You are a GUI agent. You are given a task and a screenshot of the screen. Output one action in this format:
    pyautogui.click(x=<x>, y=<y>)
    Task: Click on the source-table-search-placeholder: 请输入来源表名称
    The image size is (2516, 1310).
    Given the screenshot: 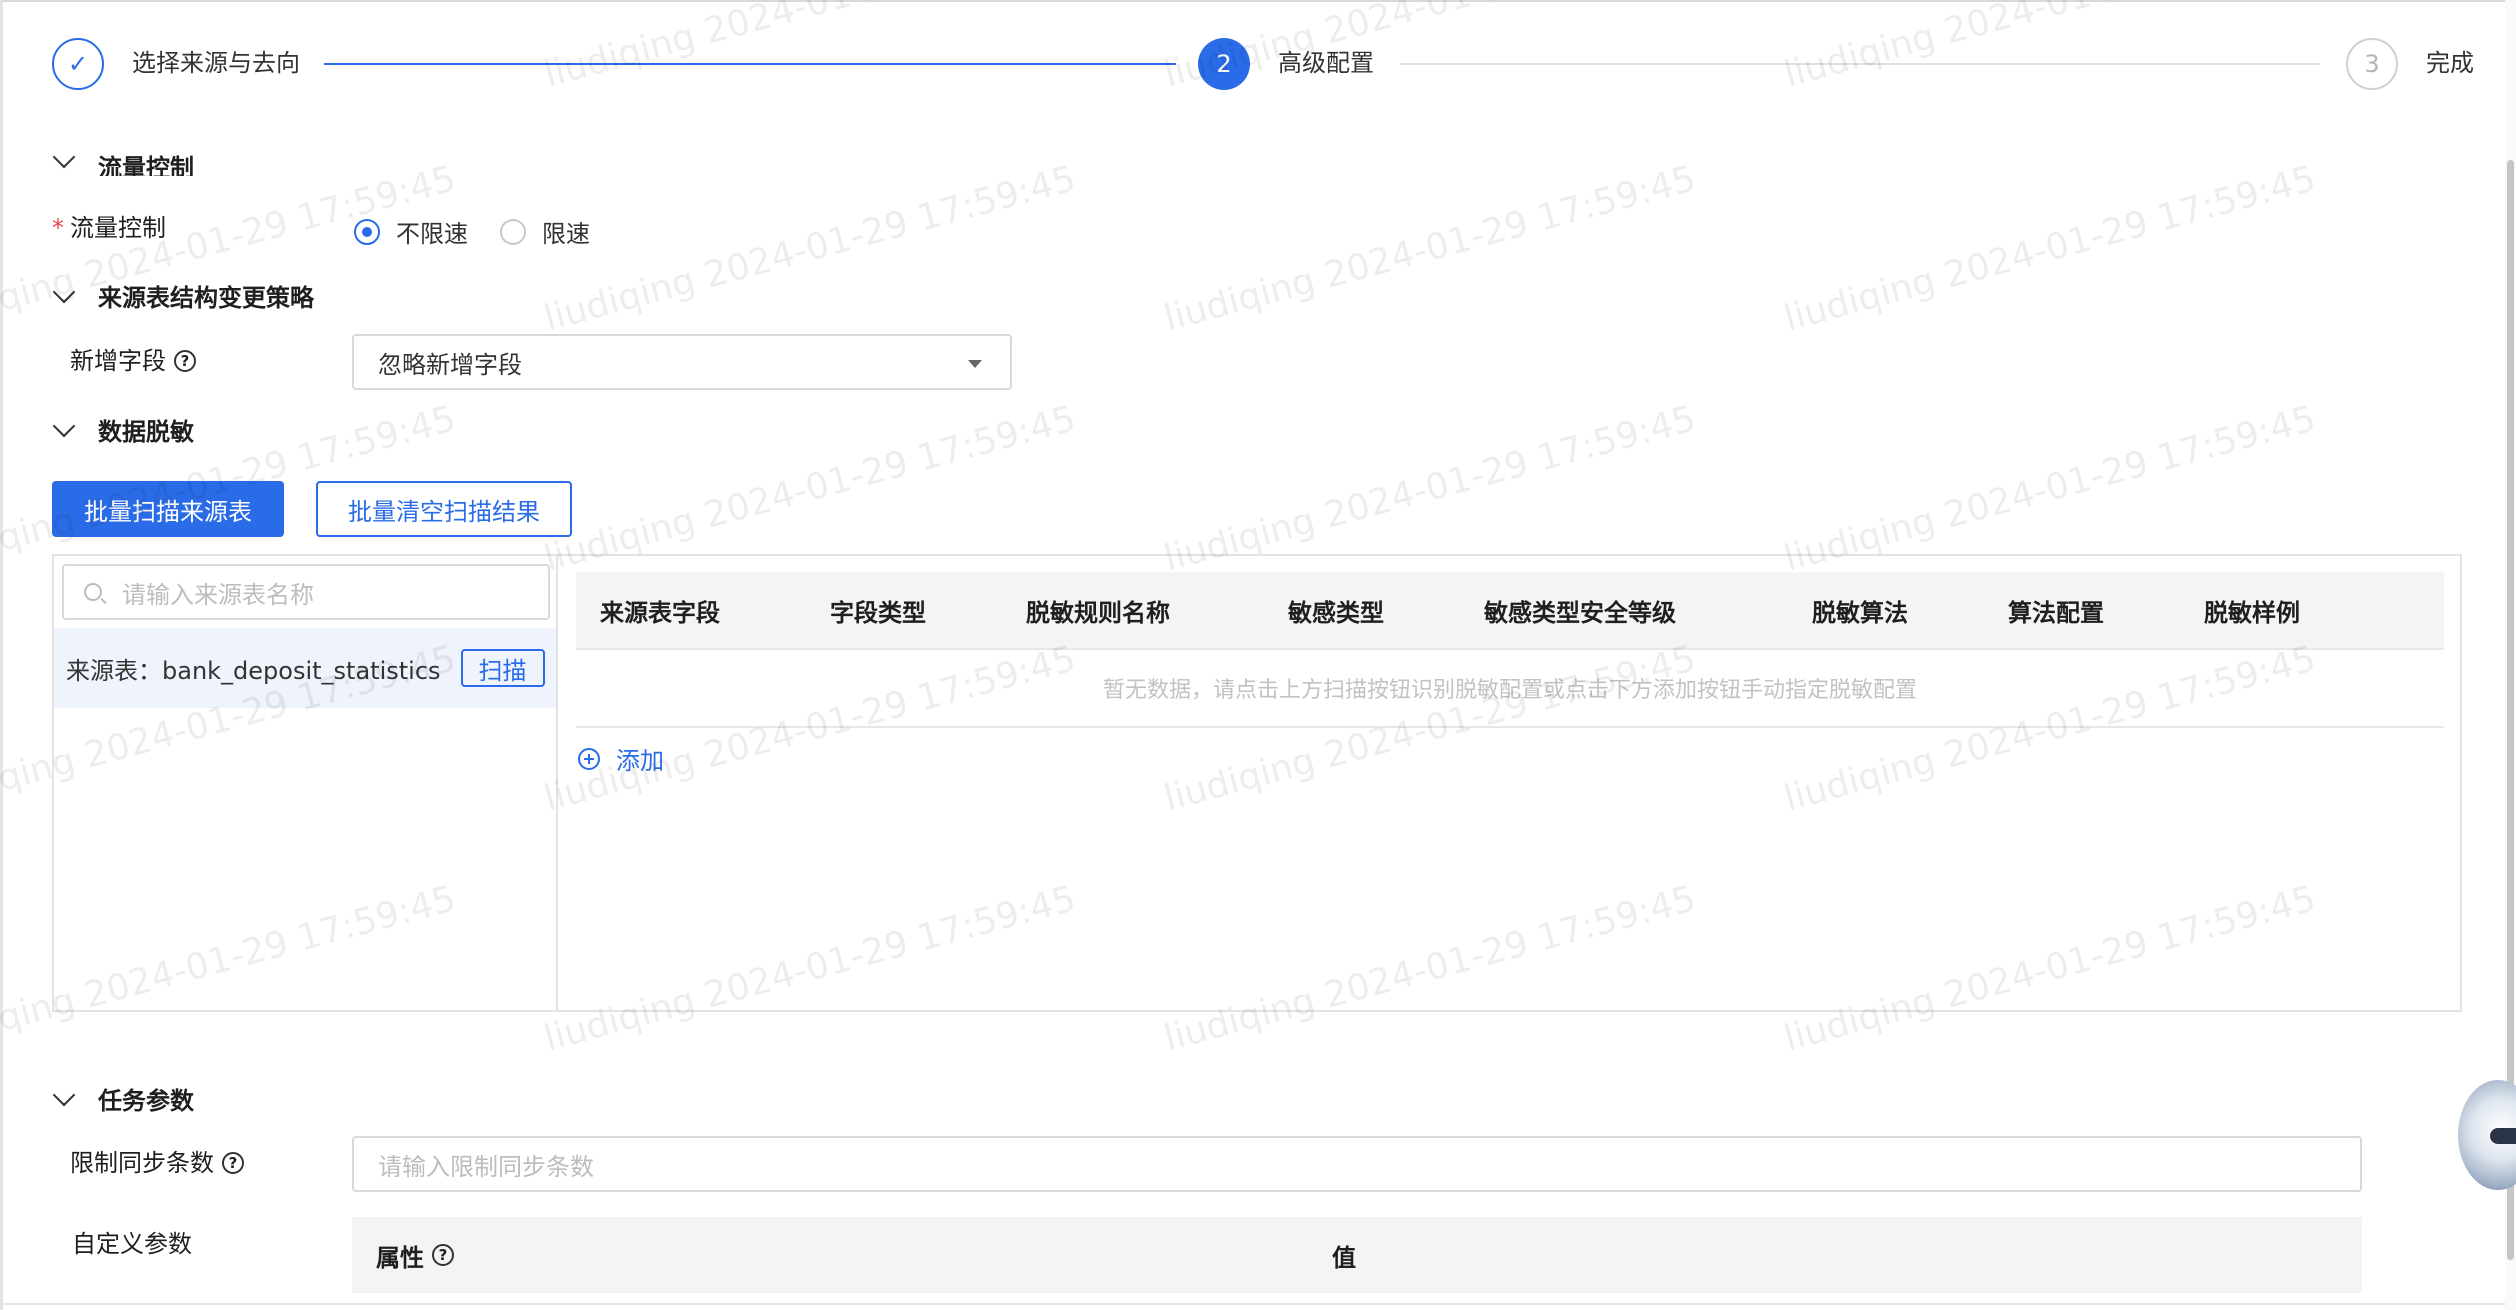 What is the action you would take?
    pyautogui.click(x=218, y=594)
    